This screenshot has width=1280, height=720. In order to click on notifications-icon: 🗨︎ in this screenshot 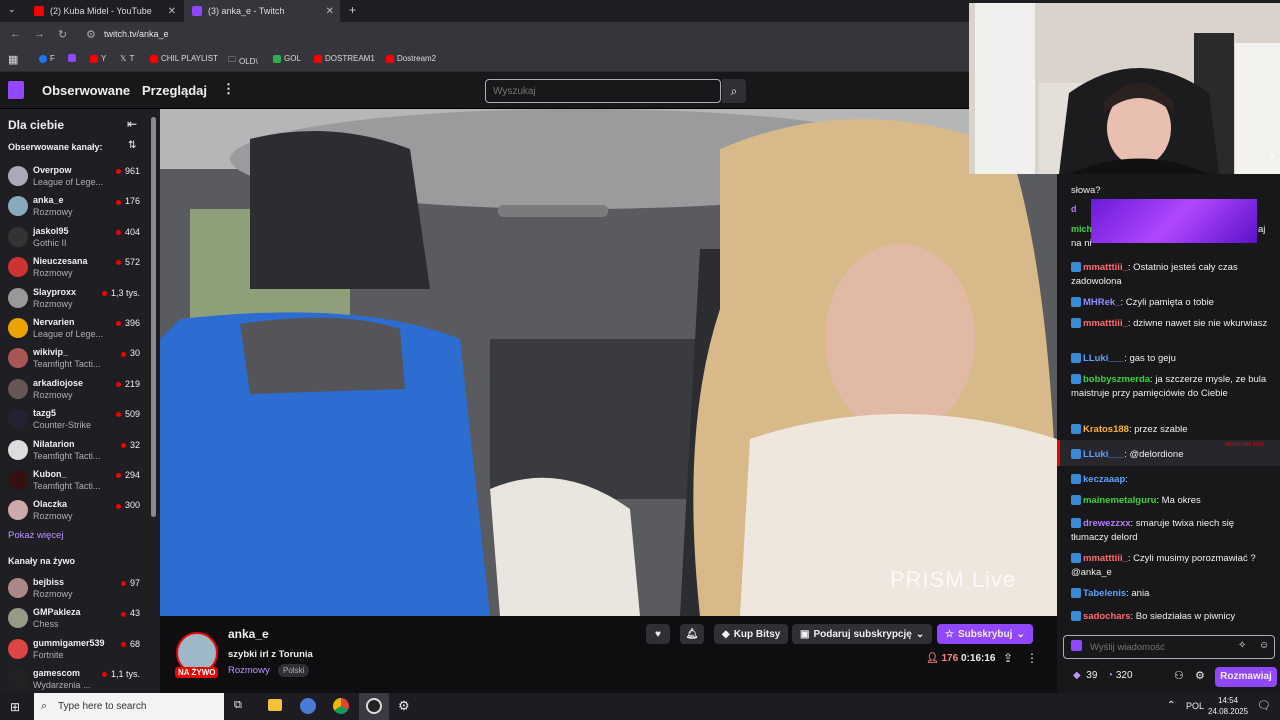, I will do `click(1264, 705)`.